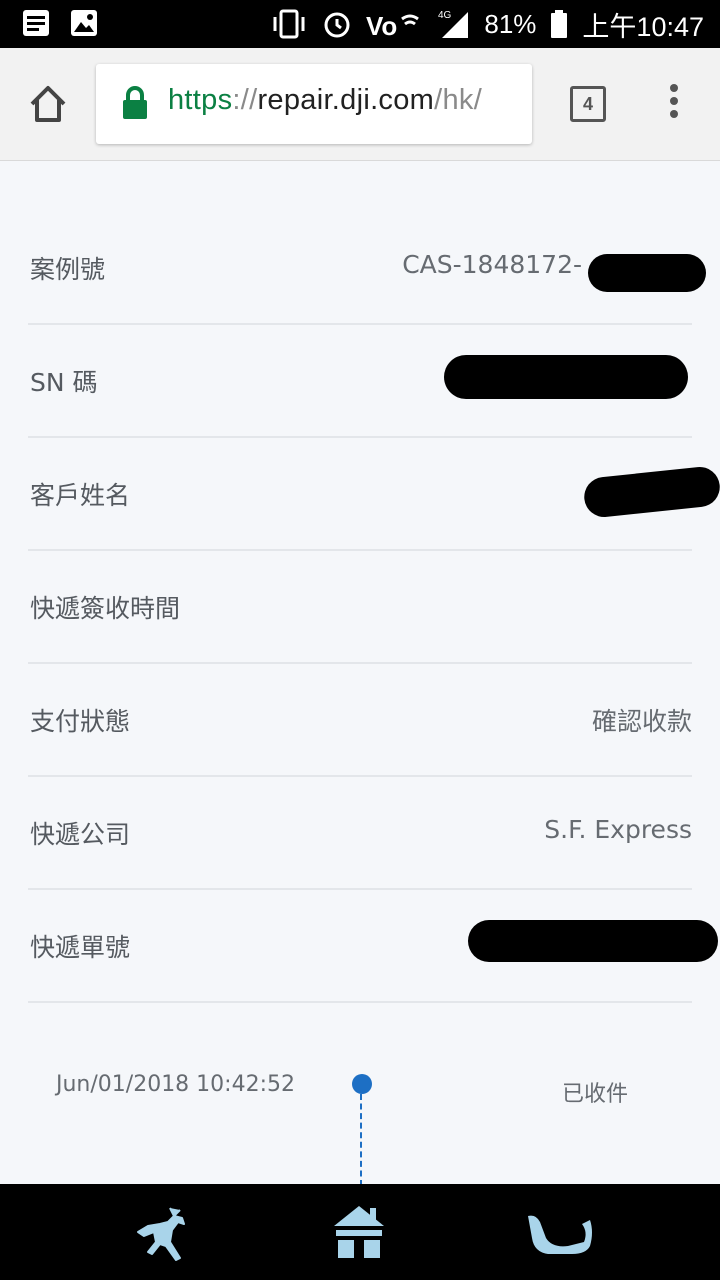 The image size is (720, 1280). I want to click on info-row-courier: 快遞公司 S.F. Express, so click(360, 833).